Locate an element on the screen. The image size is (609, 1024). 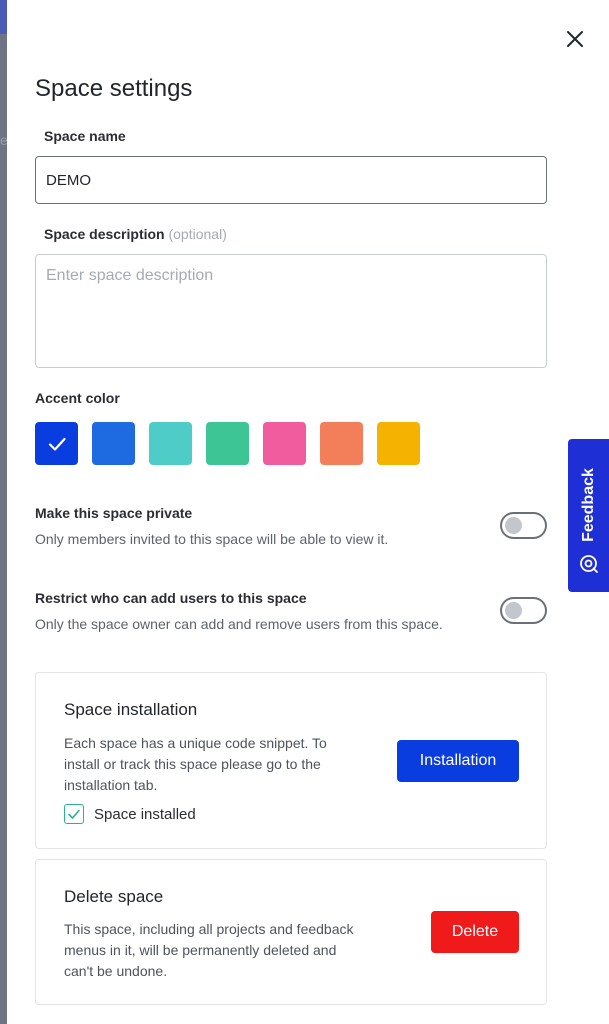
feedback-icon is located at coordinates (589, 564).